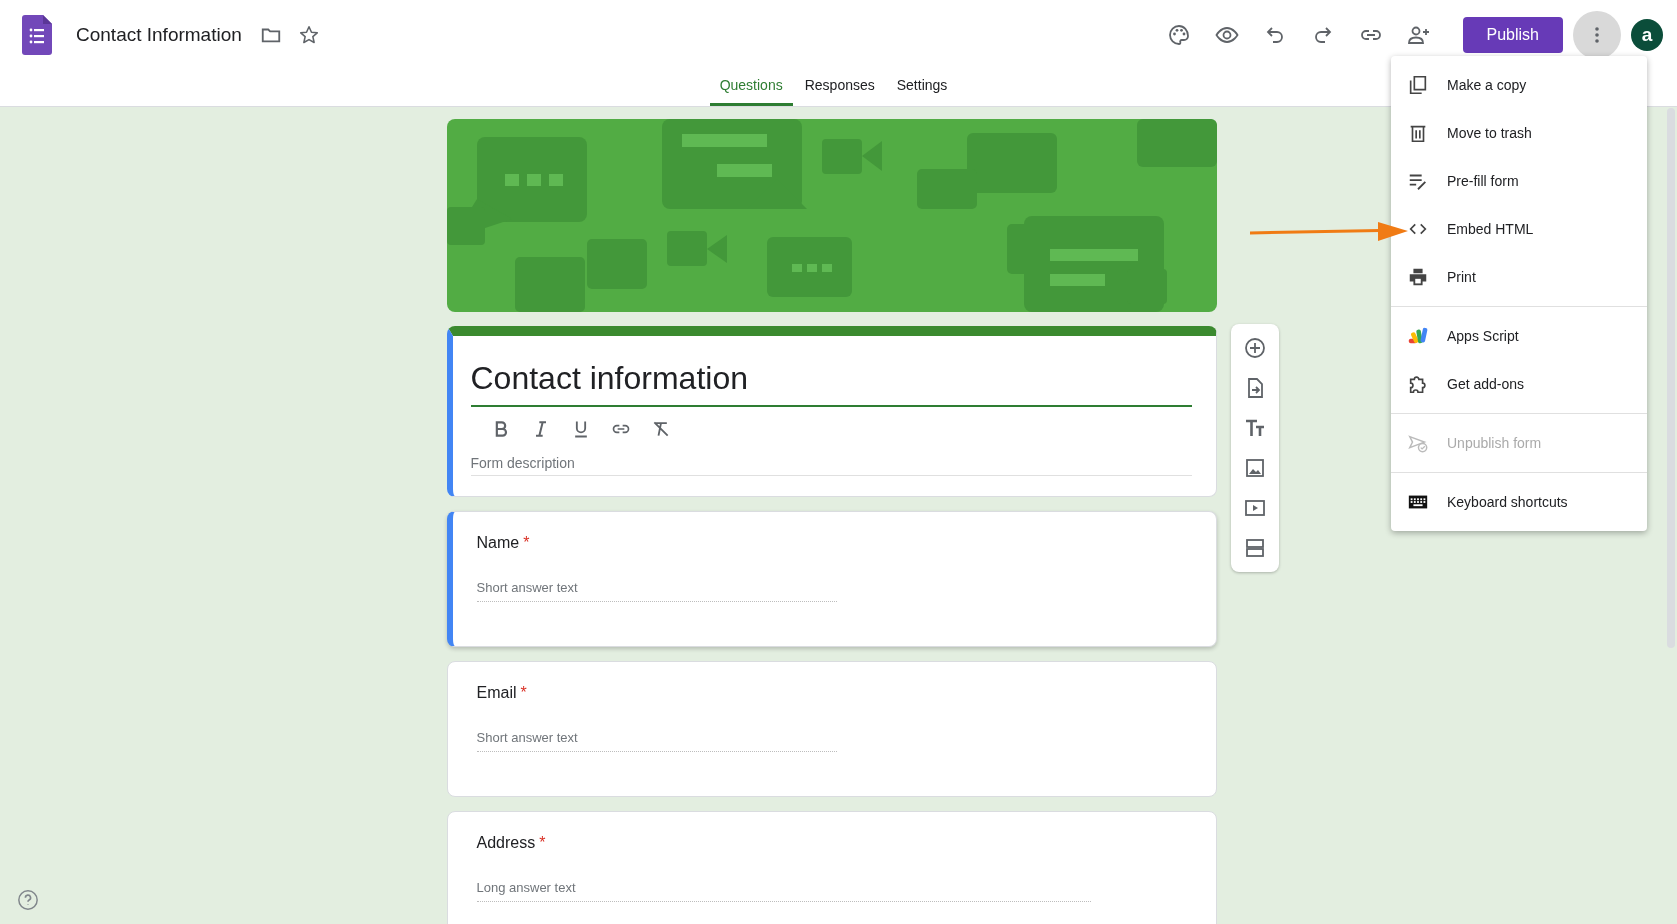 Image resolution: width=1677 pixels, height=924 pixels. I want to click on document-title: Contact Information, so click(159, 34).